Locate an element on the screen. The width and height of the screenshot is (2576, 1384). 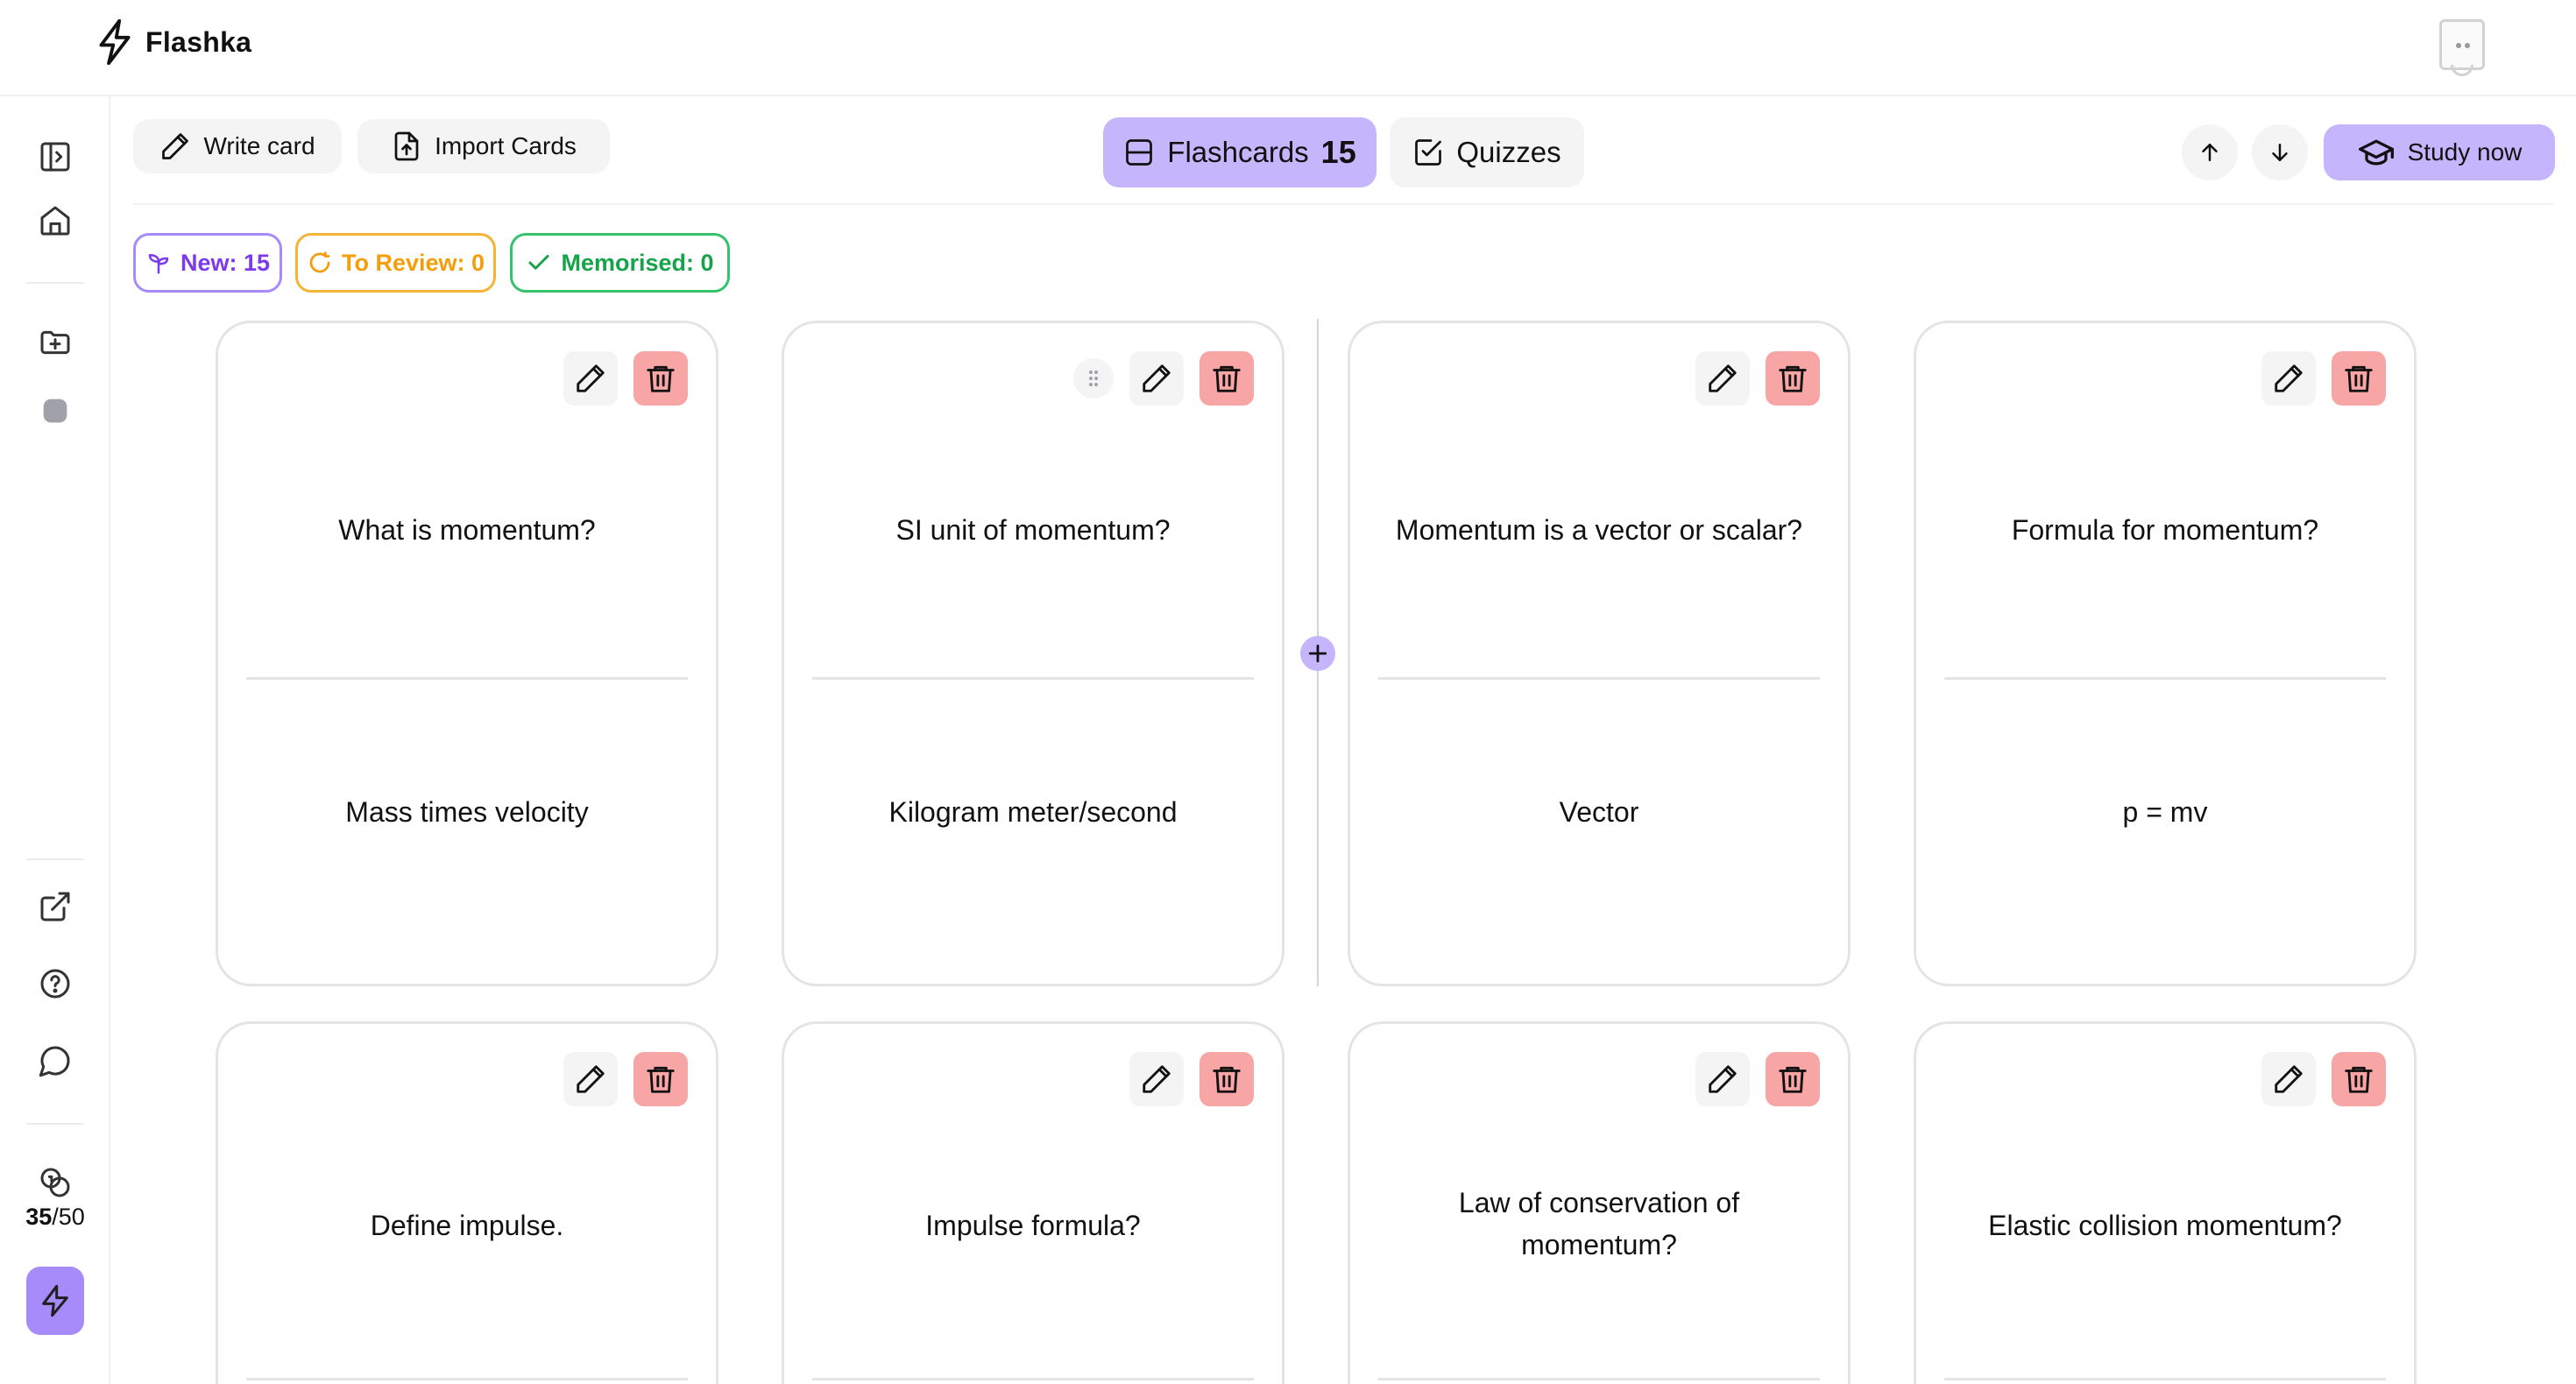
upgrade-button is located at coordinates (55, 1301).